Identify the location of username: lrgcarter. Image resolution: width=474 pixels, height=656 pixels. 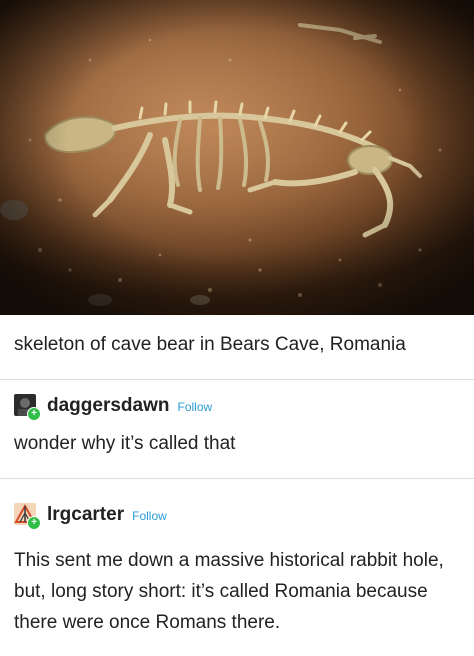
(85, 515).